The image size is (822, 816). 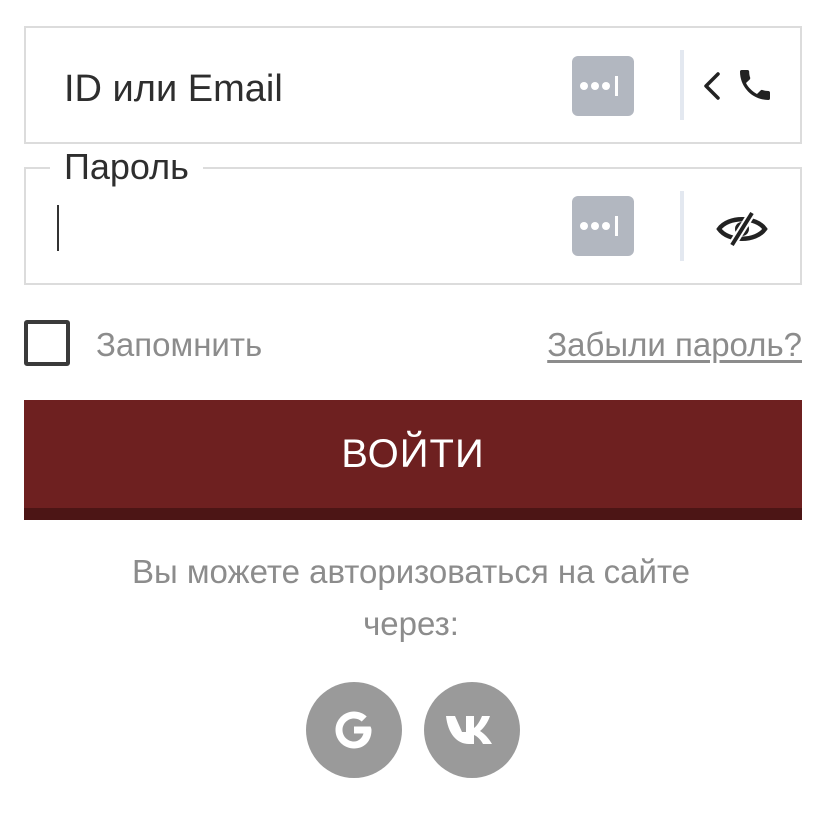 What do you see at coordinates (413, 85) in the screenshot?
I see `login-field: ID или Email` at bounding box center [413, 85].